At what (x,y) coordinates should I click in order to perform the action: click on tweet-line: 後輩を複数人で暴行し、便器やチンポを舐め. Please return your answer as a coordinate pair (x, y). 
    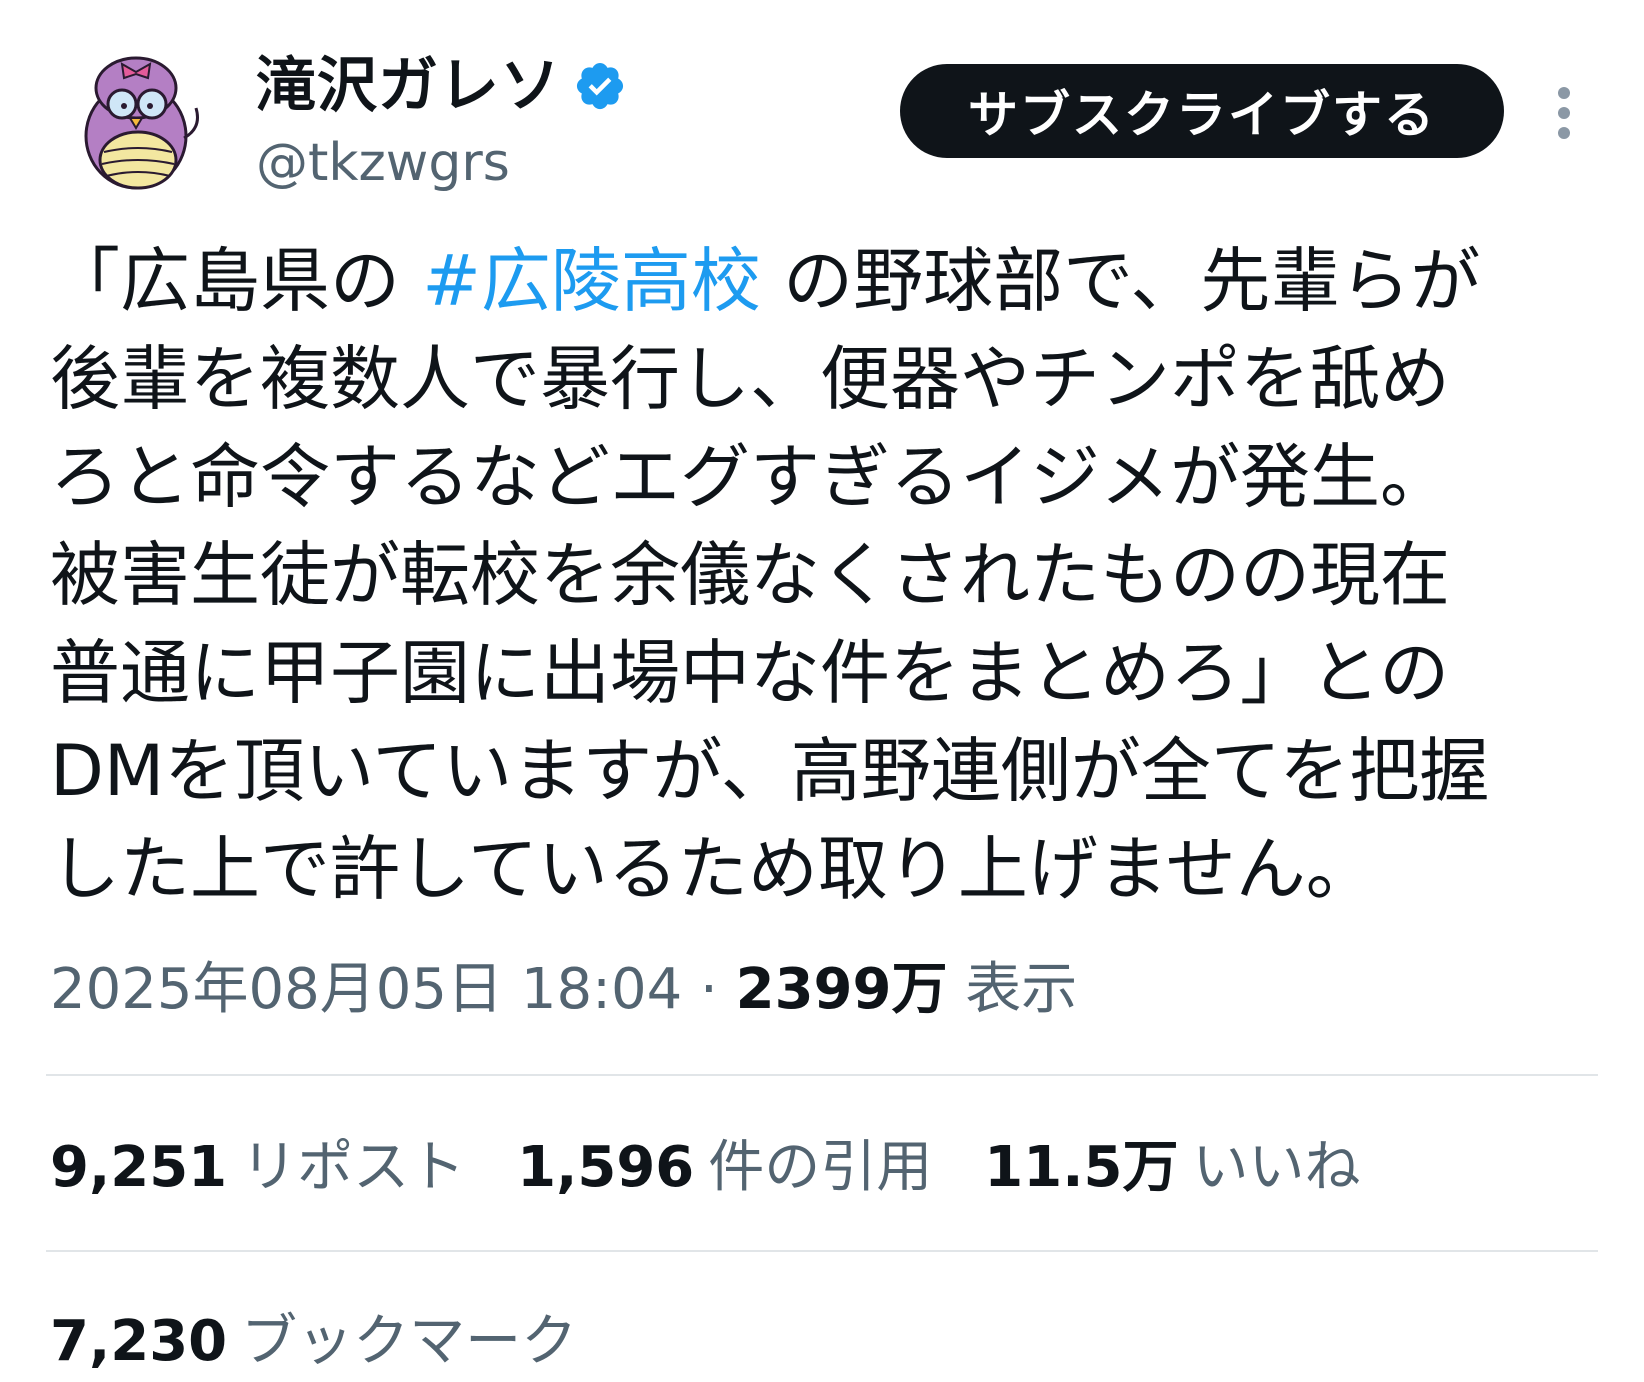
    Looking at the image, I should click on (750, 379).